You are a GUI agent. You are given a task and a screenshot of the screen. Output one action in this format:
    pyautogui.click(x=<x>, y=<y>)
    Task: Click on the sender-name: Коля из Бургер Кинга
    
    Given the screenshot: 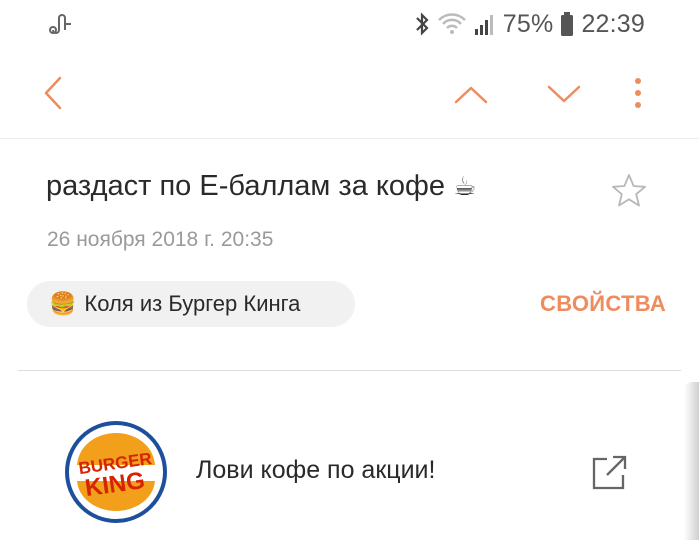 What is the action you would take?
    pyautogui.click(x=192, y=303)
    